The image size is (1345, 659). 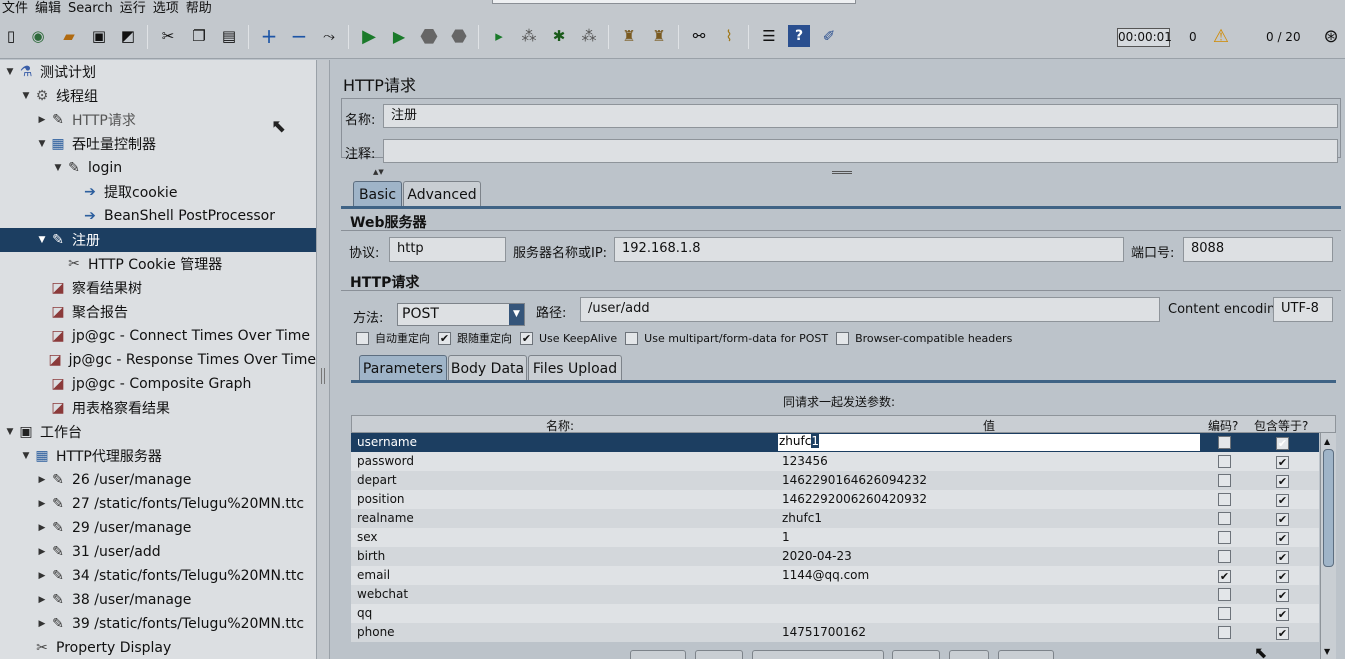 I want to click on chevron-down-icon: ▼, so click(x=516, y=314).